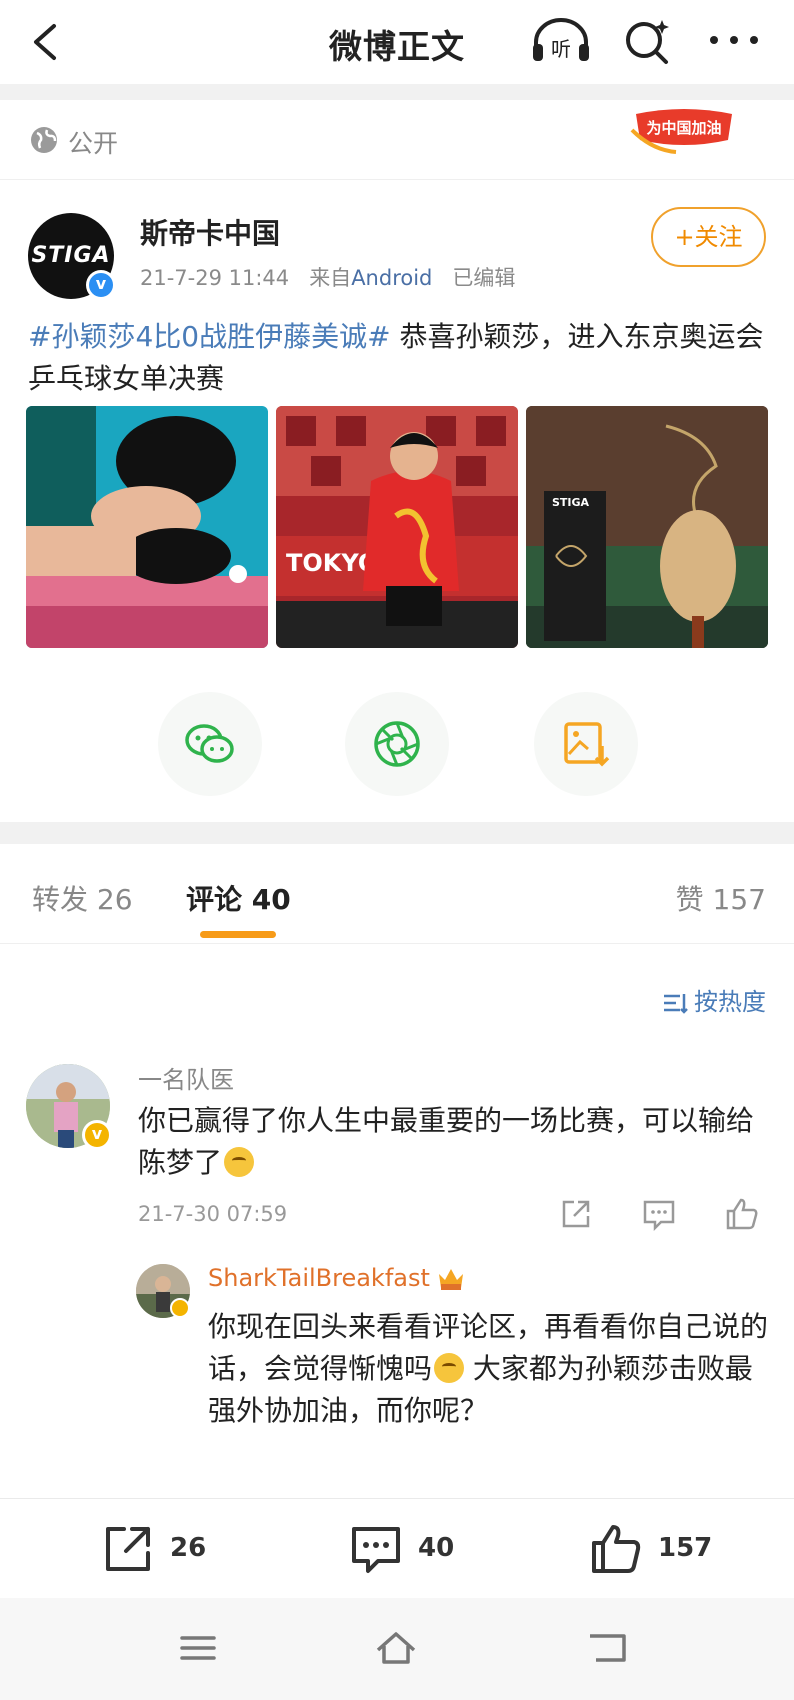 This screenshot has width=794, height=1700. Describe the element at coordinates (446, 1141) in the screenshot. I see `comment-text: 你已赢得了你人生中最重要的一场比赛，可以输给陈梦了` at that location.